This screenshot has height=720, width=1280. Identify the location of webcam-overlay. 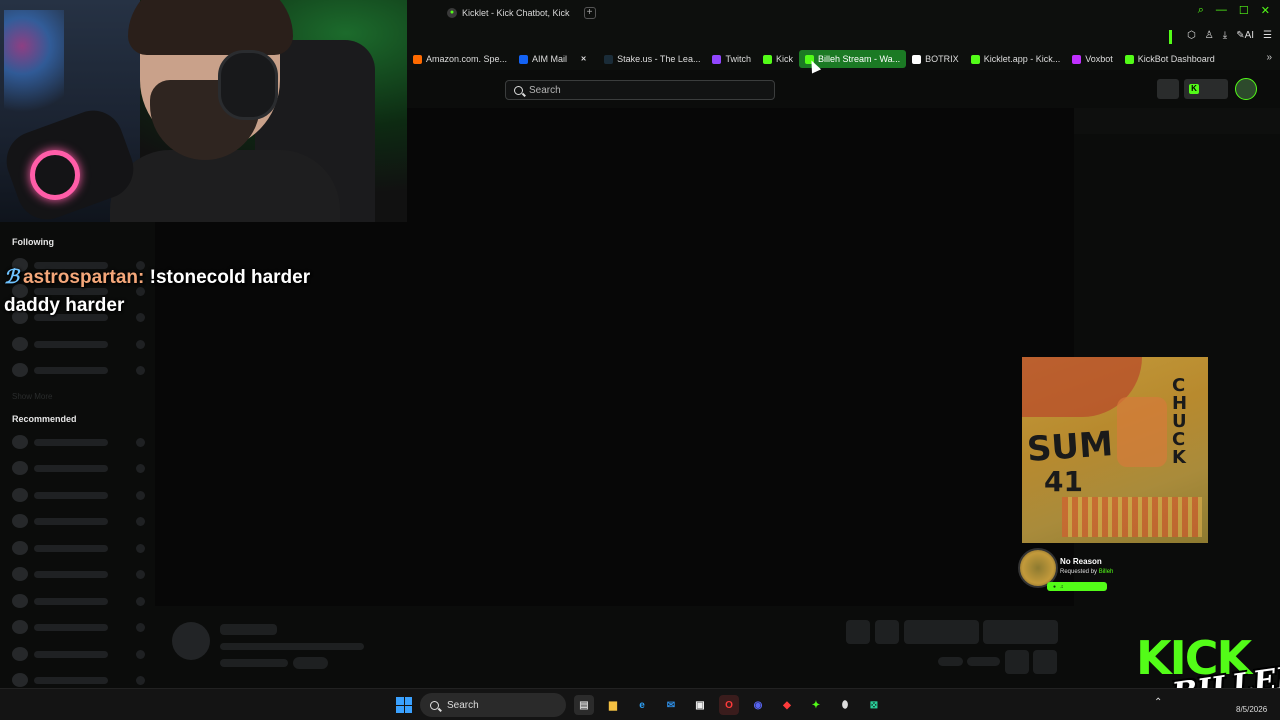
(203, 111).